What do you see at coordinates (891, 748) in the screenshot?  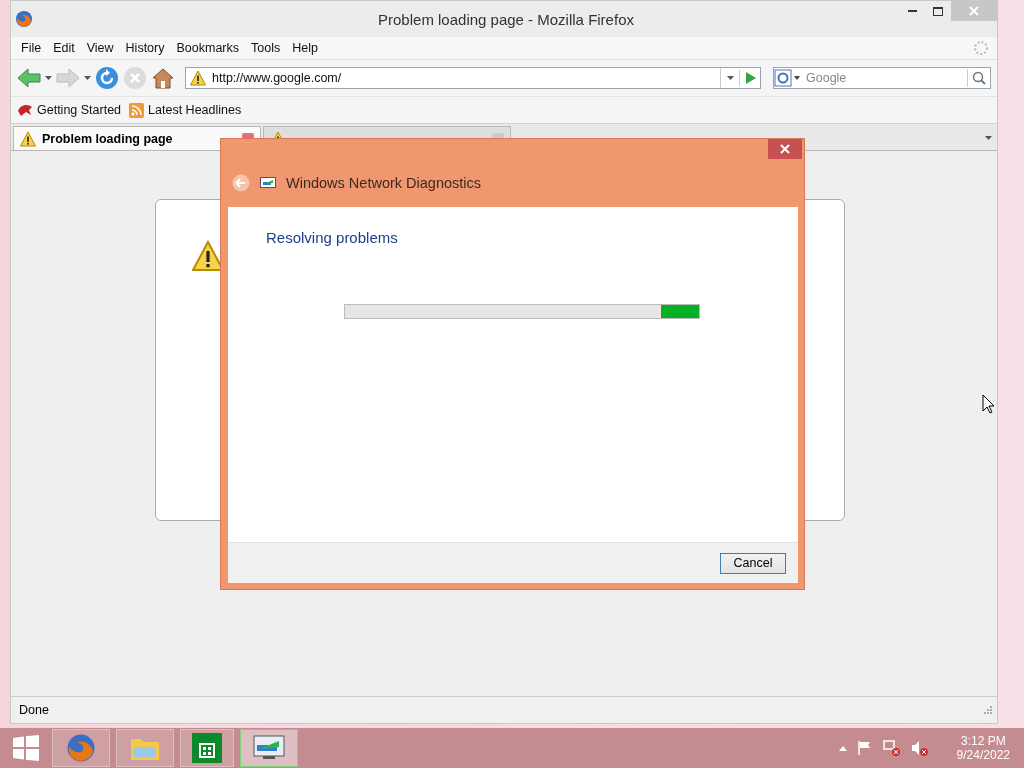 I see `network-error-icon` at bounding box center [891, 748].